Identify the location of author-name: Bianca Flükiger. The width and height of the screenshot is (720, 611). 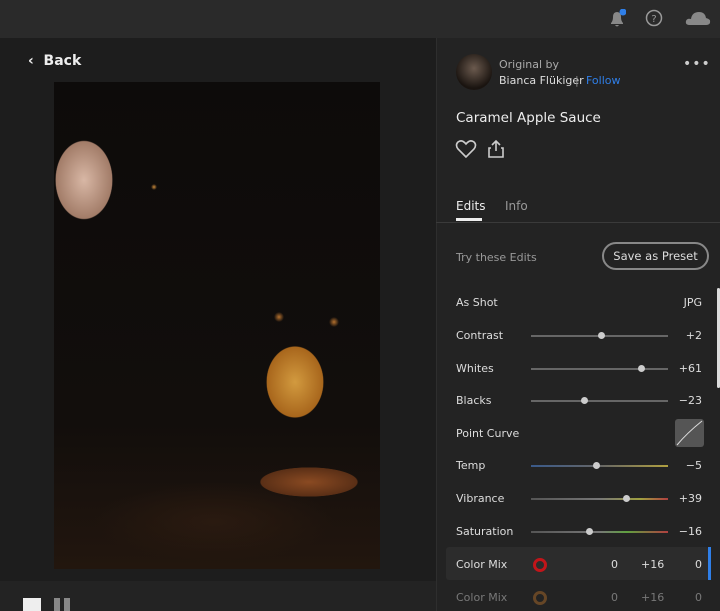
(541, 80).